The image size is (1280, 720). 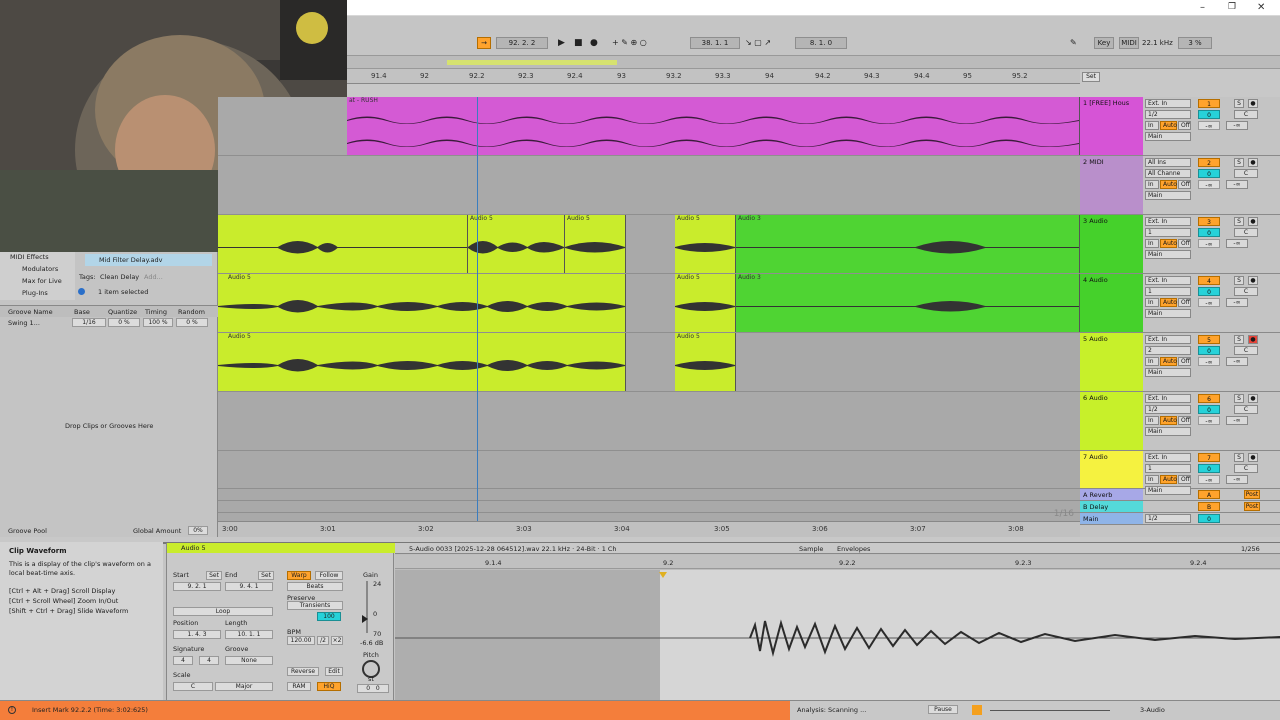 I want to click on drop-zone-text: Drop Clips or Grooves Here, so click(x=109, y=426).